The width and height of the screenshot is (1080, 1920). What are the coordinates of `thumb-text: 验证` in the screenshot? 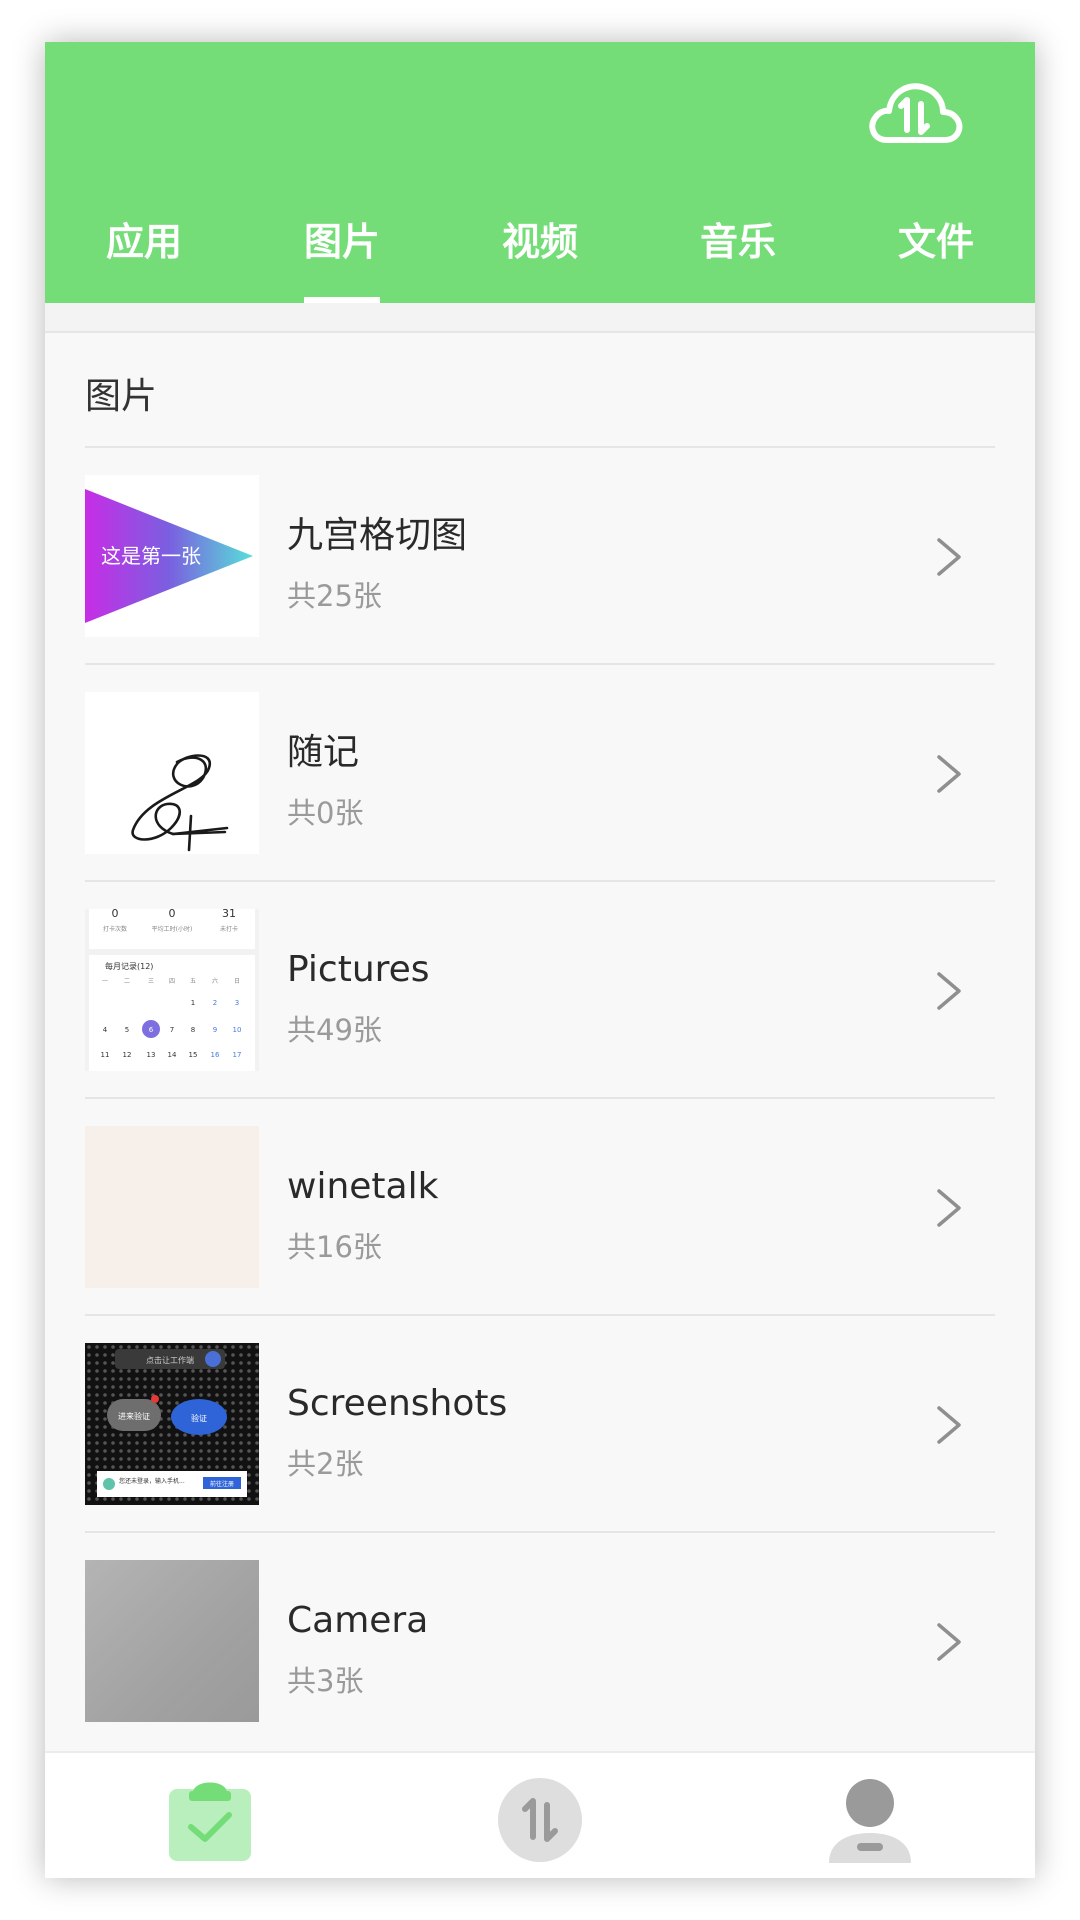 It's located at (199, 1418).